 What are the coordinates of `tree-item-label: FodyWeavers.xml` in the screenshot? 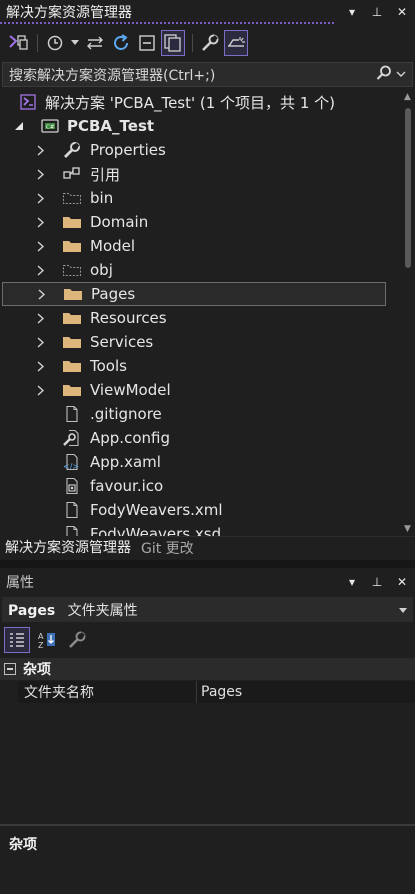 It's located at (156, 510).